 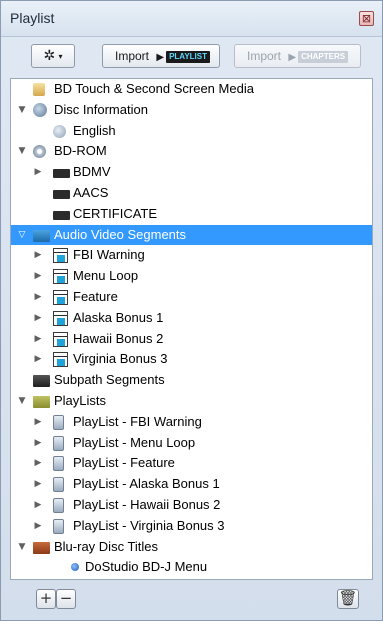 I want to click on tree-row-label: Subpath Segments, so click(x=109, y=380).